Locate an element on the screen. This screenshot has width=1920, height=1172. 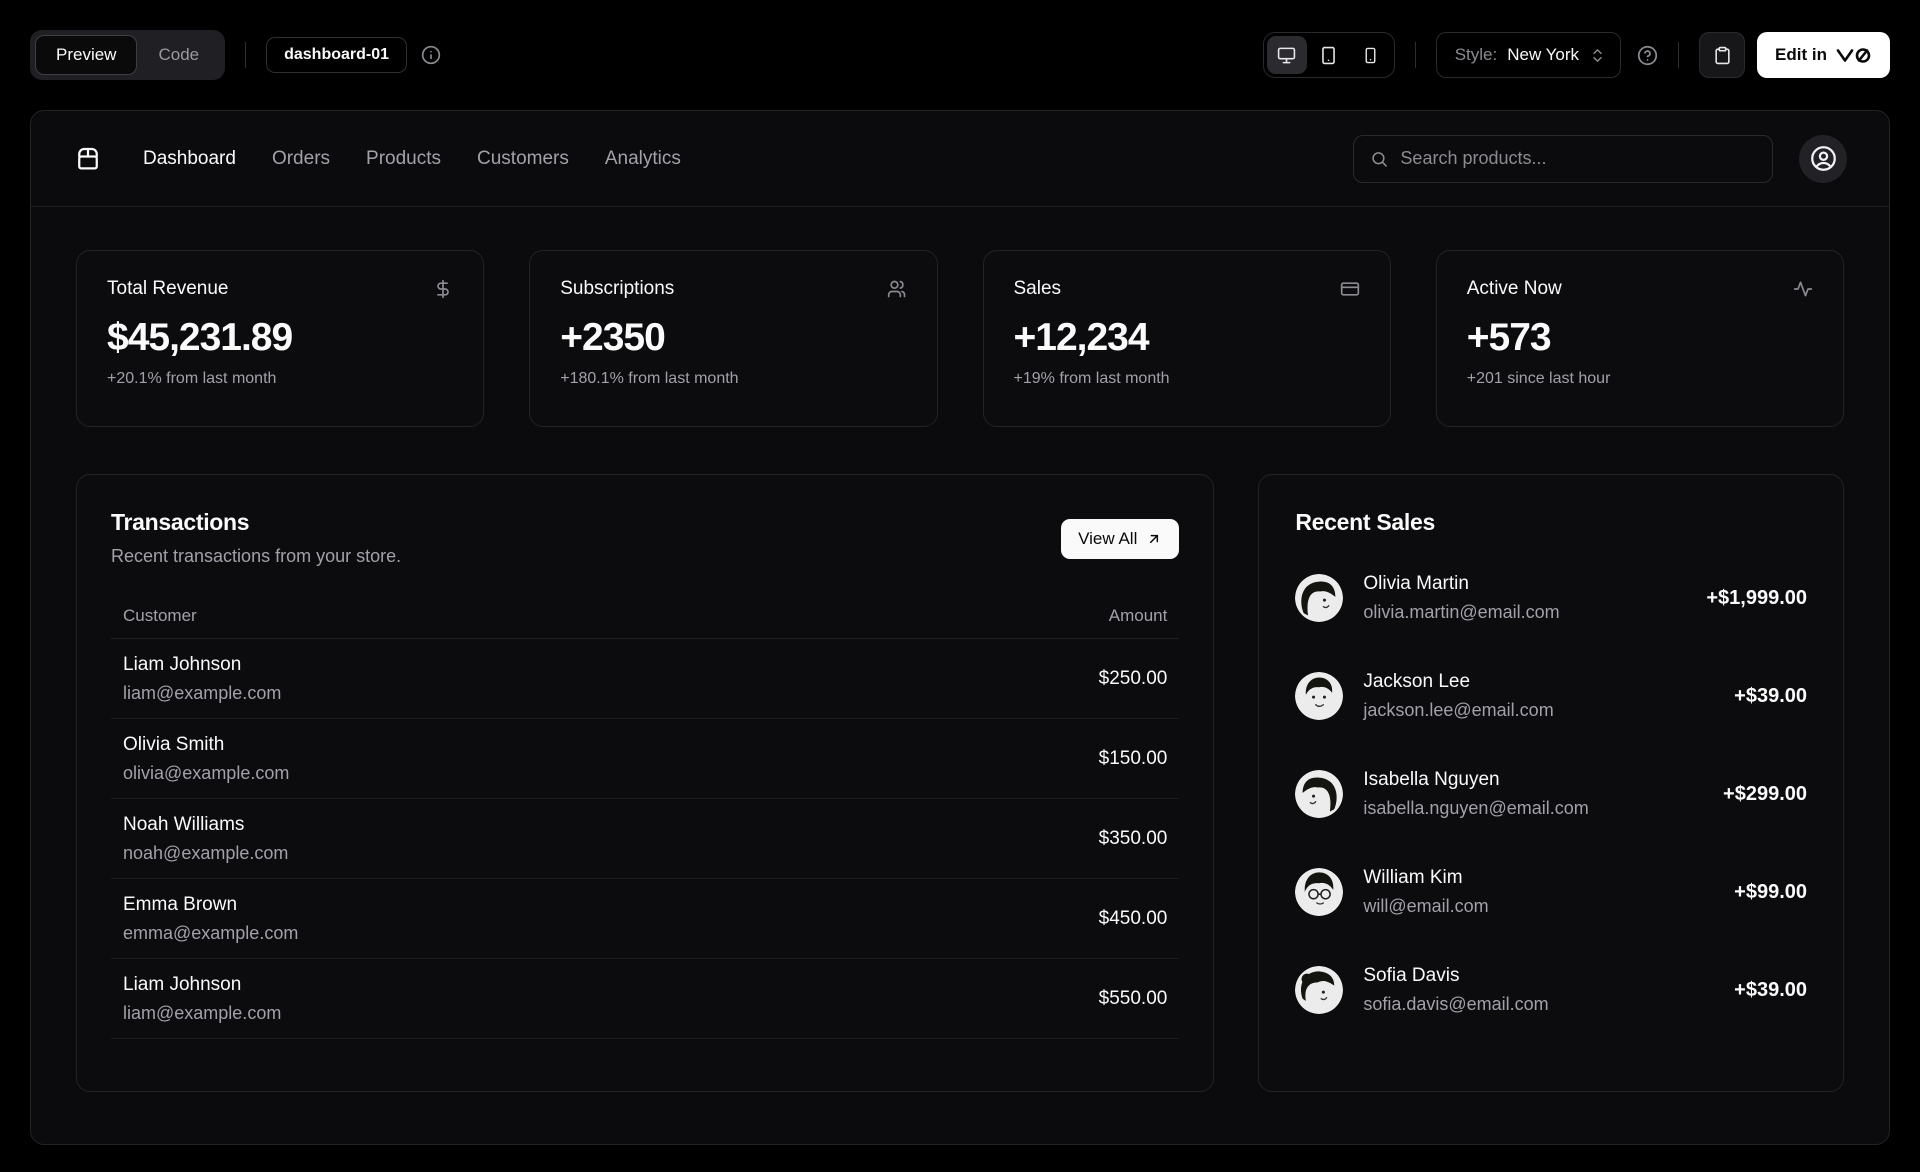
sale-customer-email: sofia.davis@email.com is located at coordinates (1456, 1004).